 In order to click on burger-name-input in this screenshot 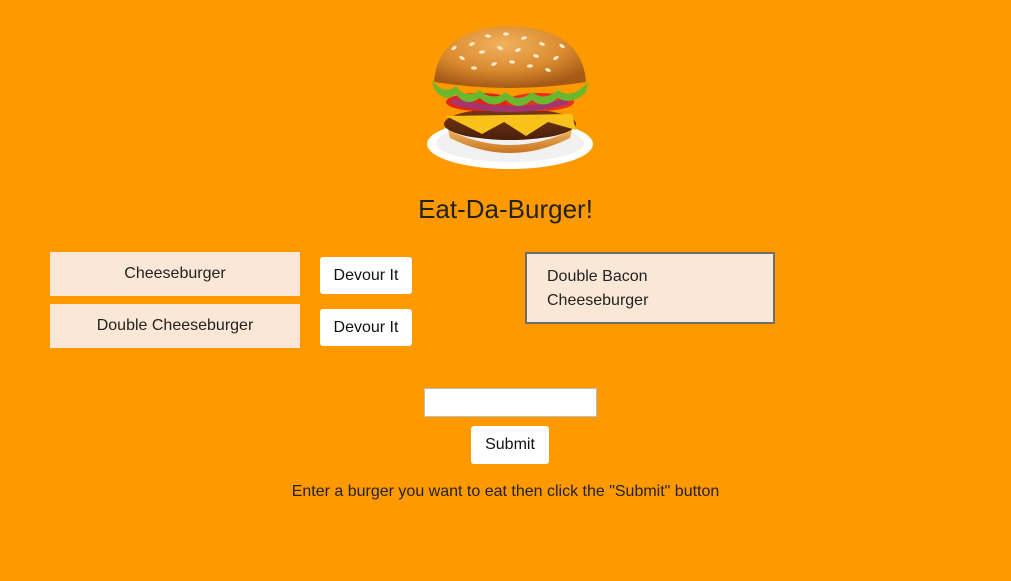, I will do `click(510, 402)`.